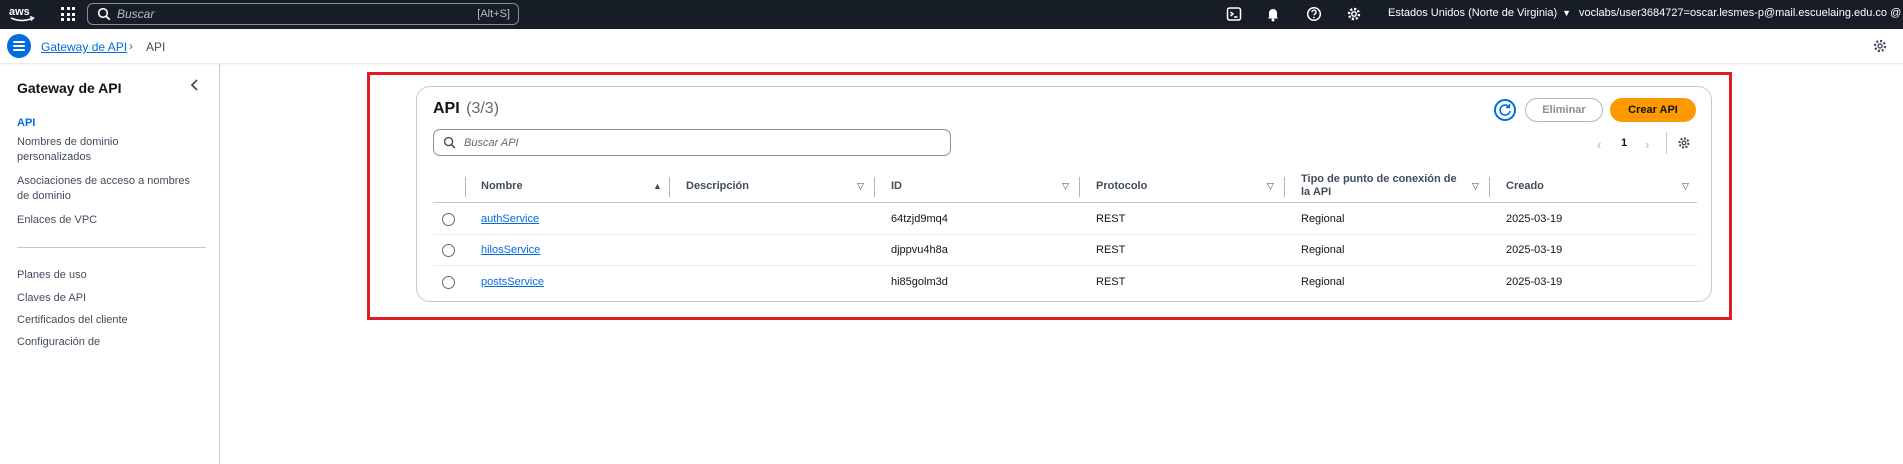 This screenshot has height=464, width=1903. What do you see at coordinates (1653, 110) in the screenshot?
I see `create-api-button: Crear API` at bounding box center [1653, 110].